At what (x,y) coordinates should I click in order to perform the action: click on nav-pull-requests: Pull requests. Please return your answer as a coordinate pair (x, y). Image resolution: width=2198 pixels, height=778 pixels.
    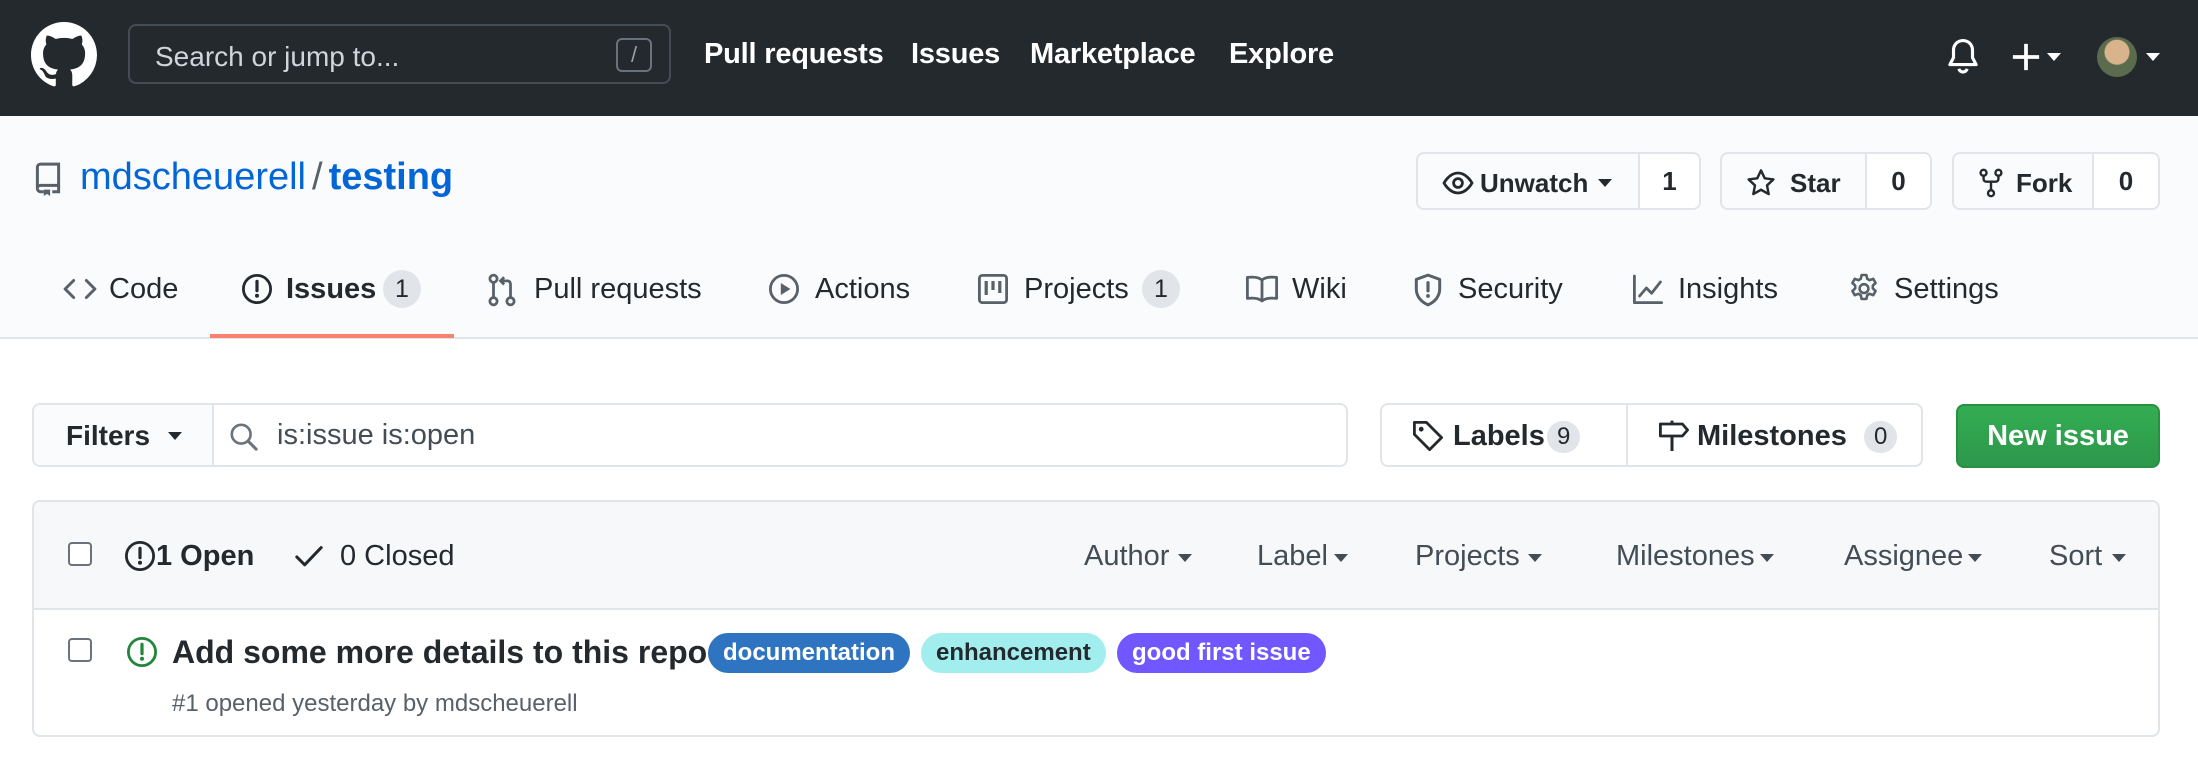
    Looking at the image, I should click on (794, 54).